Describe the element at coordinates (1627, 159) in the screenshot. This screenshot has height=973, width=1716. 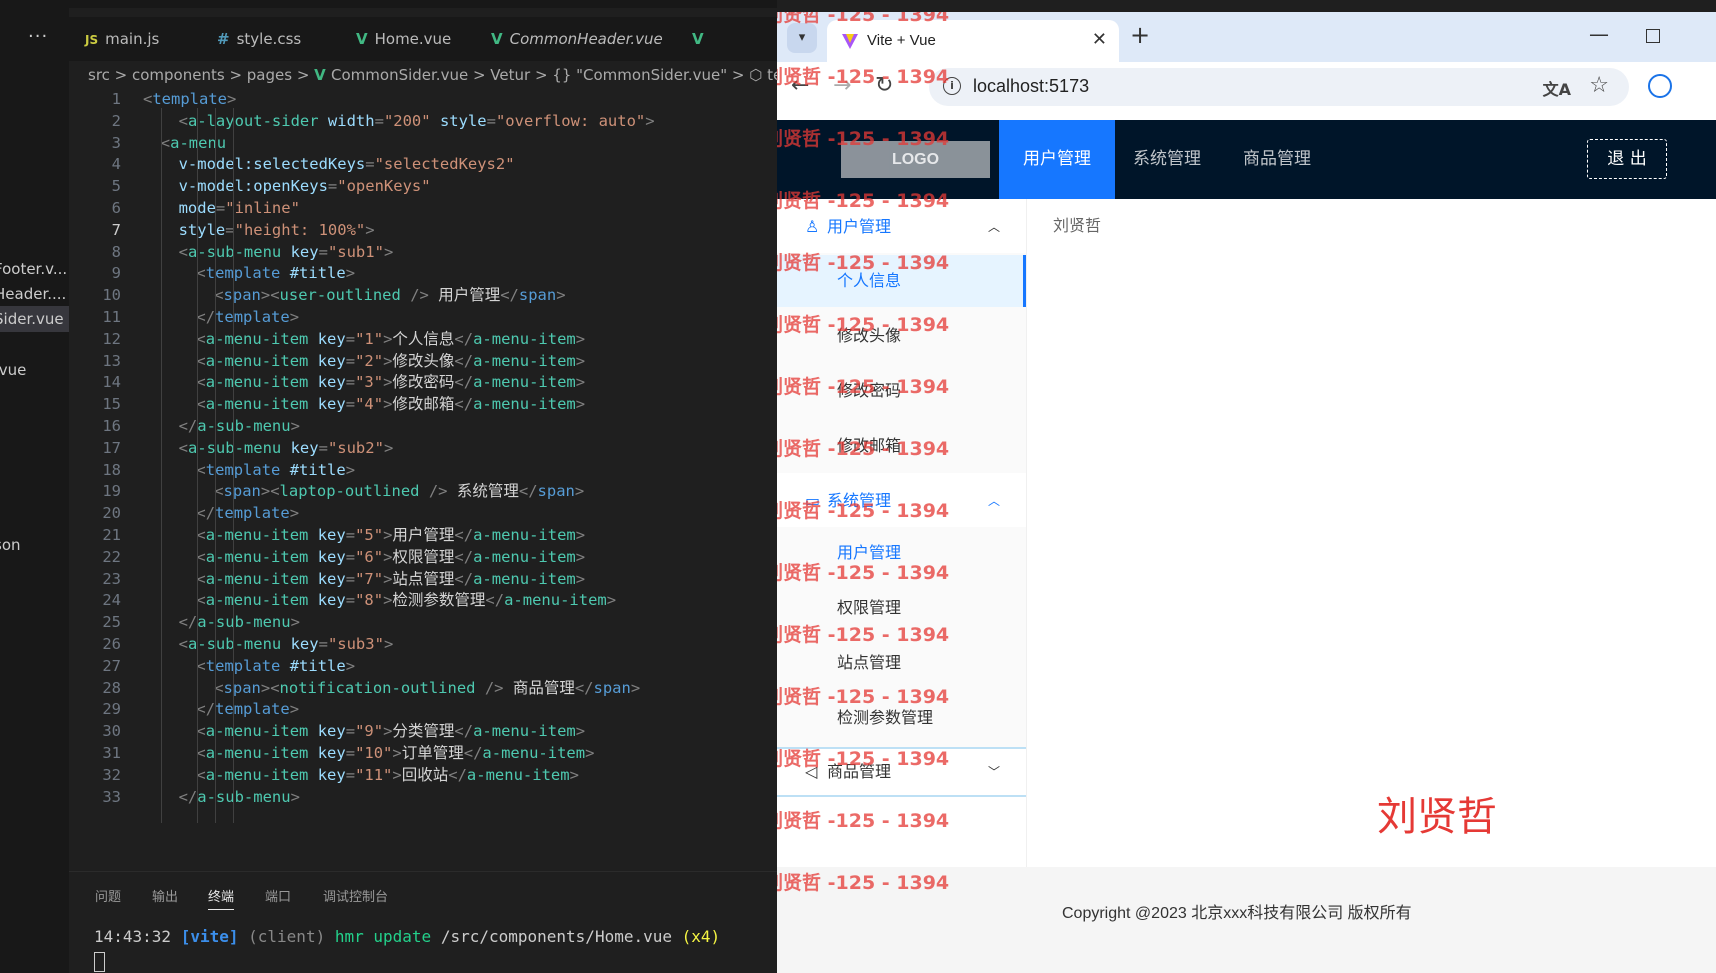
I see `logout-button: 退 出` at that location.